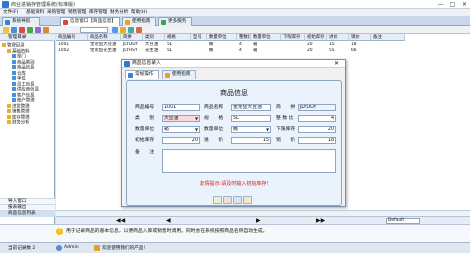 The image size is (470, 253). Describe the element at coordinates (104, 37) in the screenshot. I see `column-header: 商品名称` at that location.